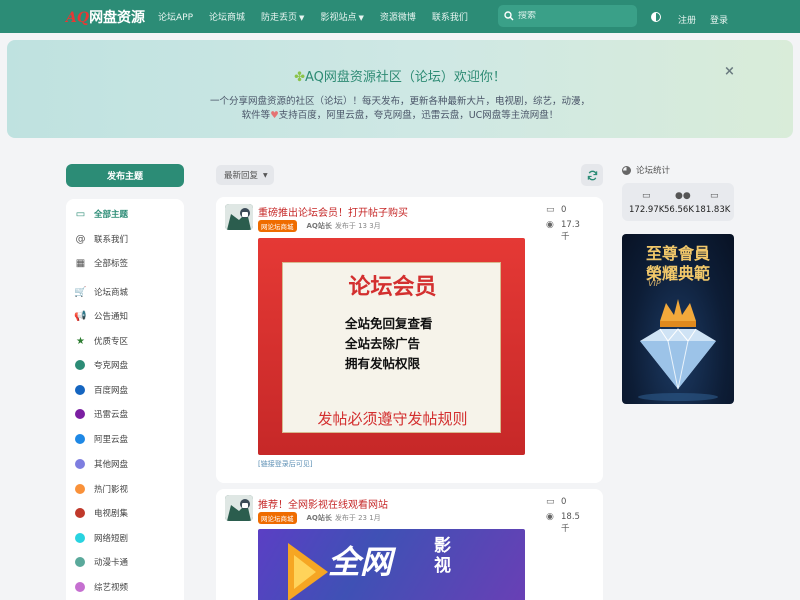 This screenshot has height=600, width=800. I want to click on sidebar-item-14: 网络短剧, so click(101, 538).